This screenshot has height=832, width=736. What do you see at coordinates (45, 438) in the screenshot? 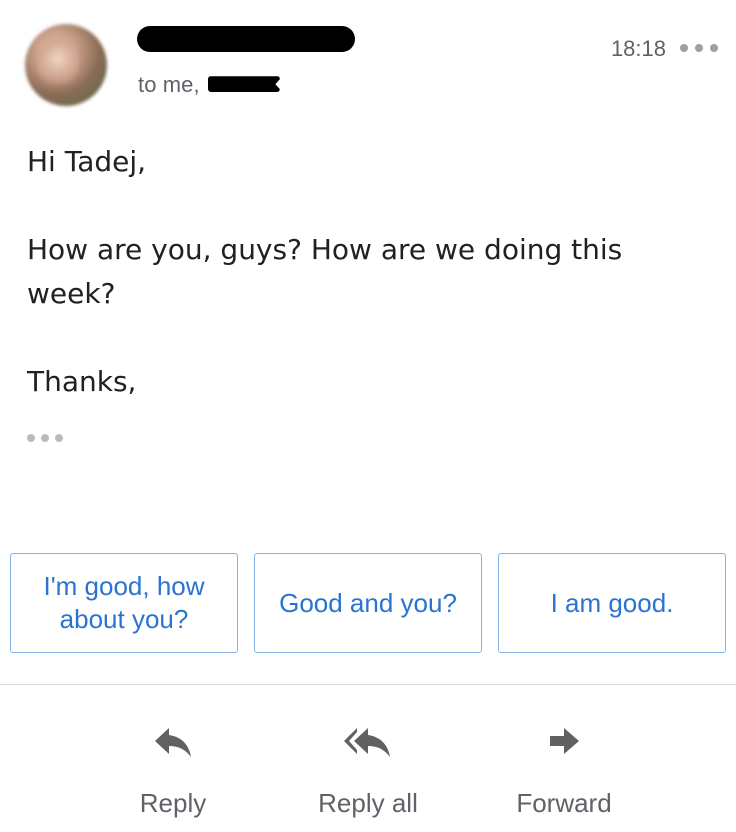
I see `show-trimmed-content-icon` at bounding box center [45, 438].